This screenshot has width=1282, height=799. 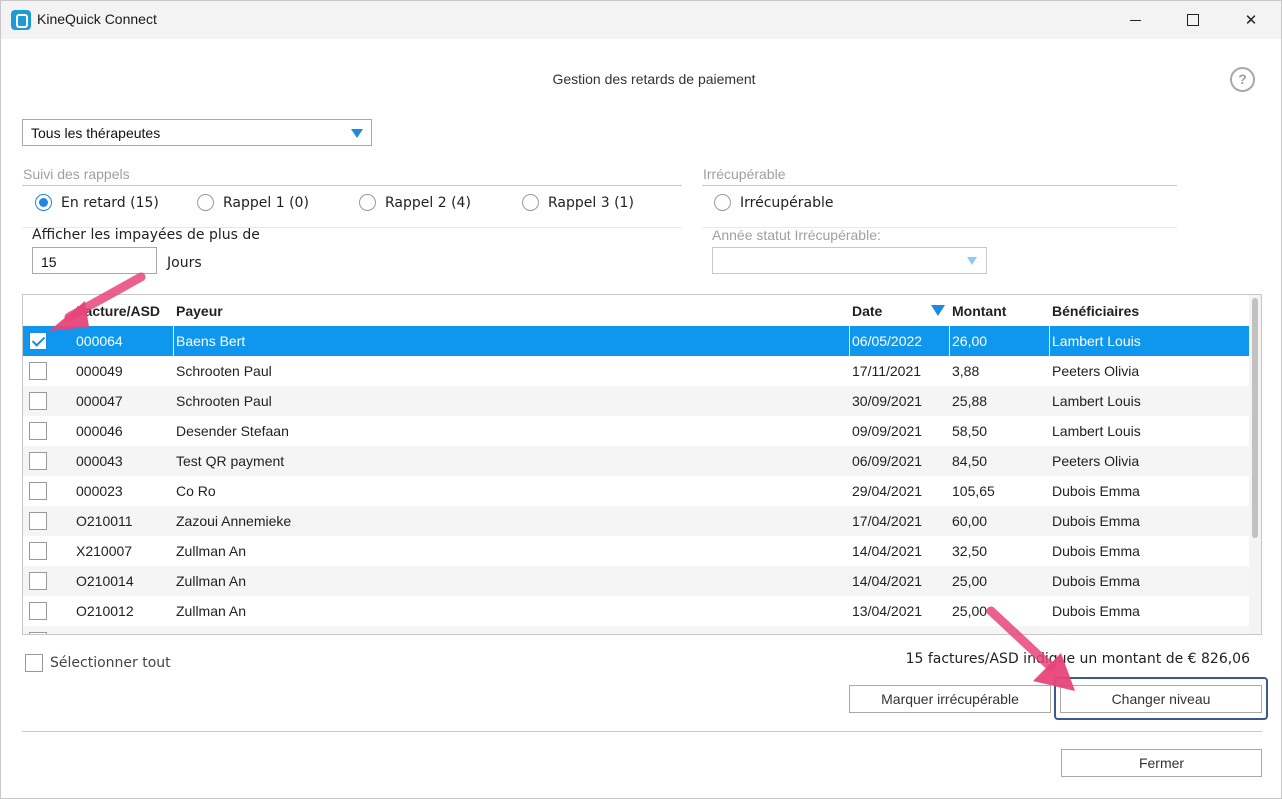 What do you see at coordinates (887, 431) in the screenshot?
I see `date-cell: 09/09/2021` at bounding box center [887, 431].